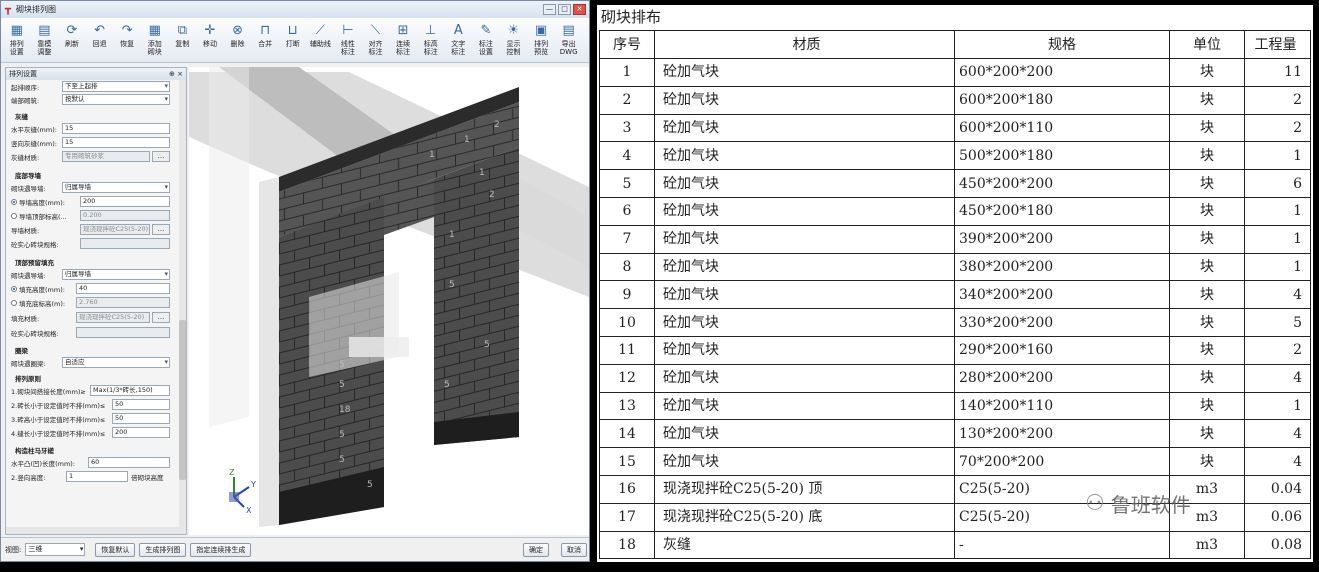 This screenshot has width=1319, height=572. Describe the element at coordinates (147, 477) in the screenshot. I see `column-height-suffix: 倍砌块高度` at that location.